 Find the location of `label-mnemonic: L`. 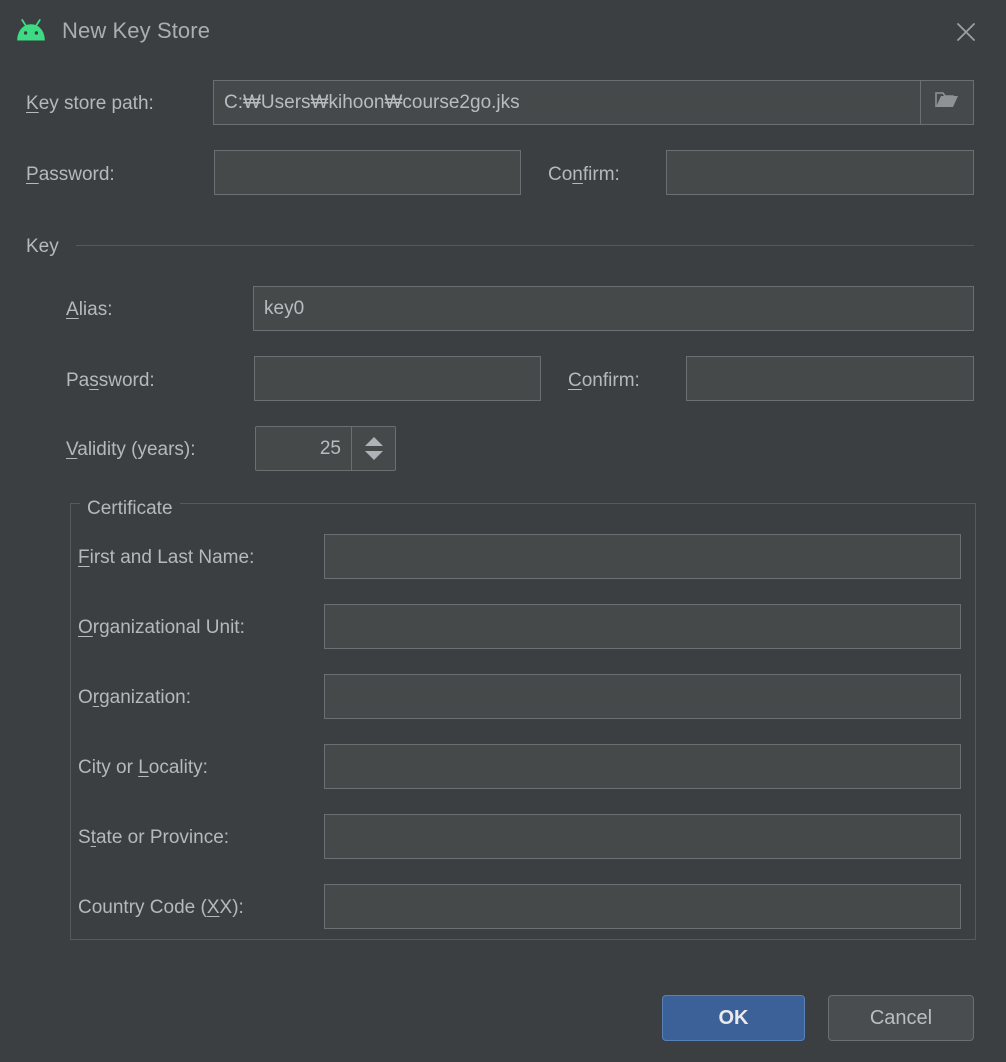

label-mnemonic: L is located at coordinates (143, 767).